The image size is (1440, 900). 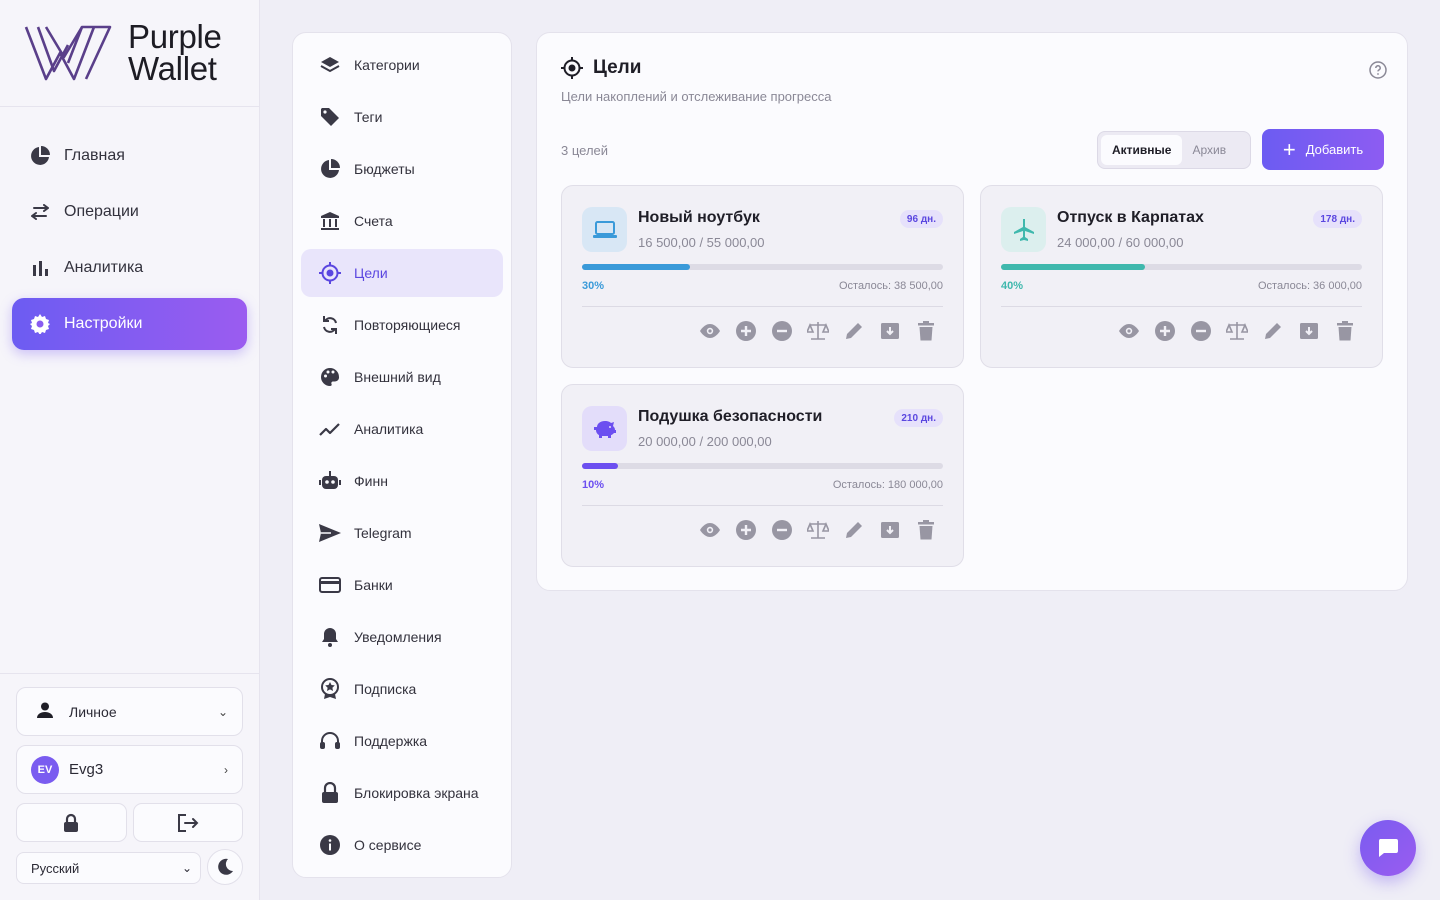 I want to click on goal-amount: 20 000,00 / 200 000,00, so click(x=705, y=441).